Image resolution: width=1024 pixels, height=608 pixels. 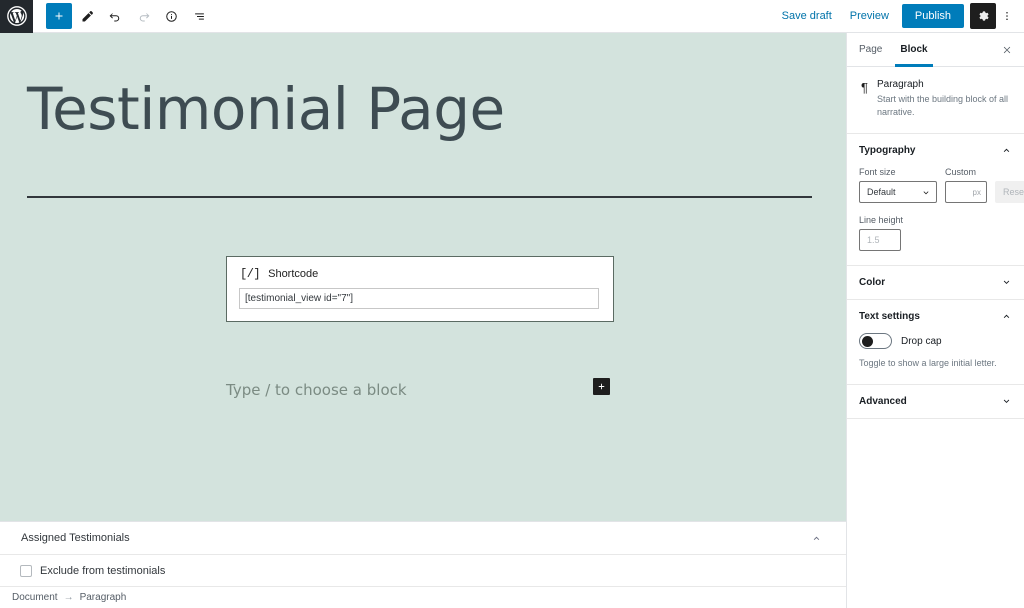 What do you see at coordinates (266, 109) in the screenshot?
I see `post-title: Testimonial Page` at bounding box center [266, 109].